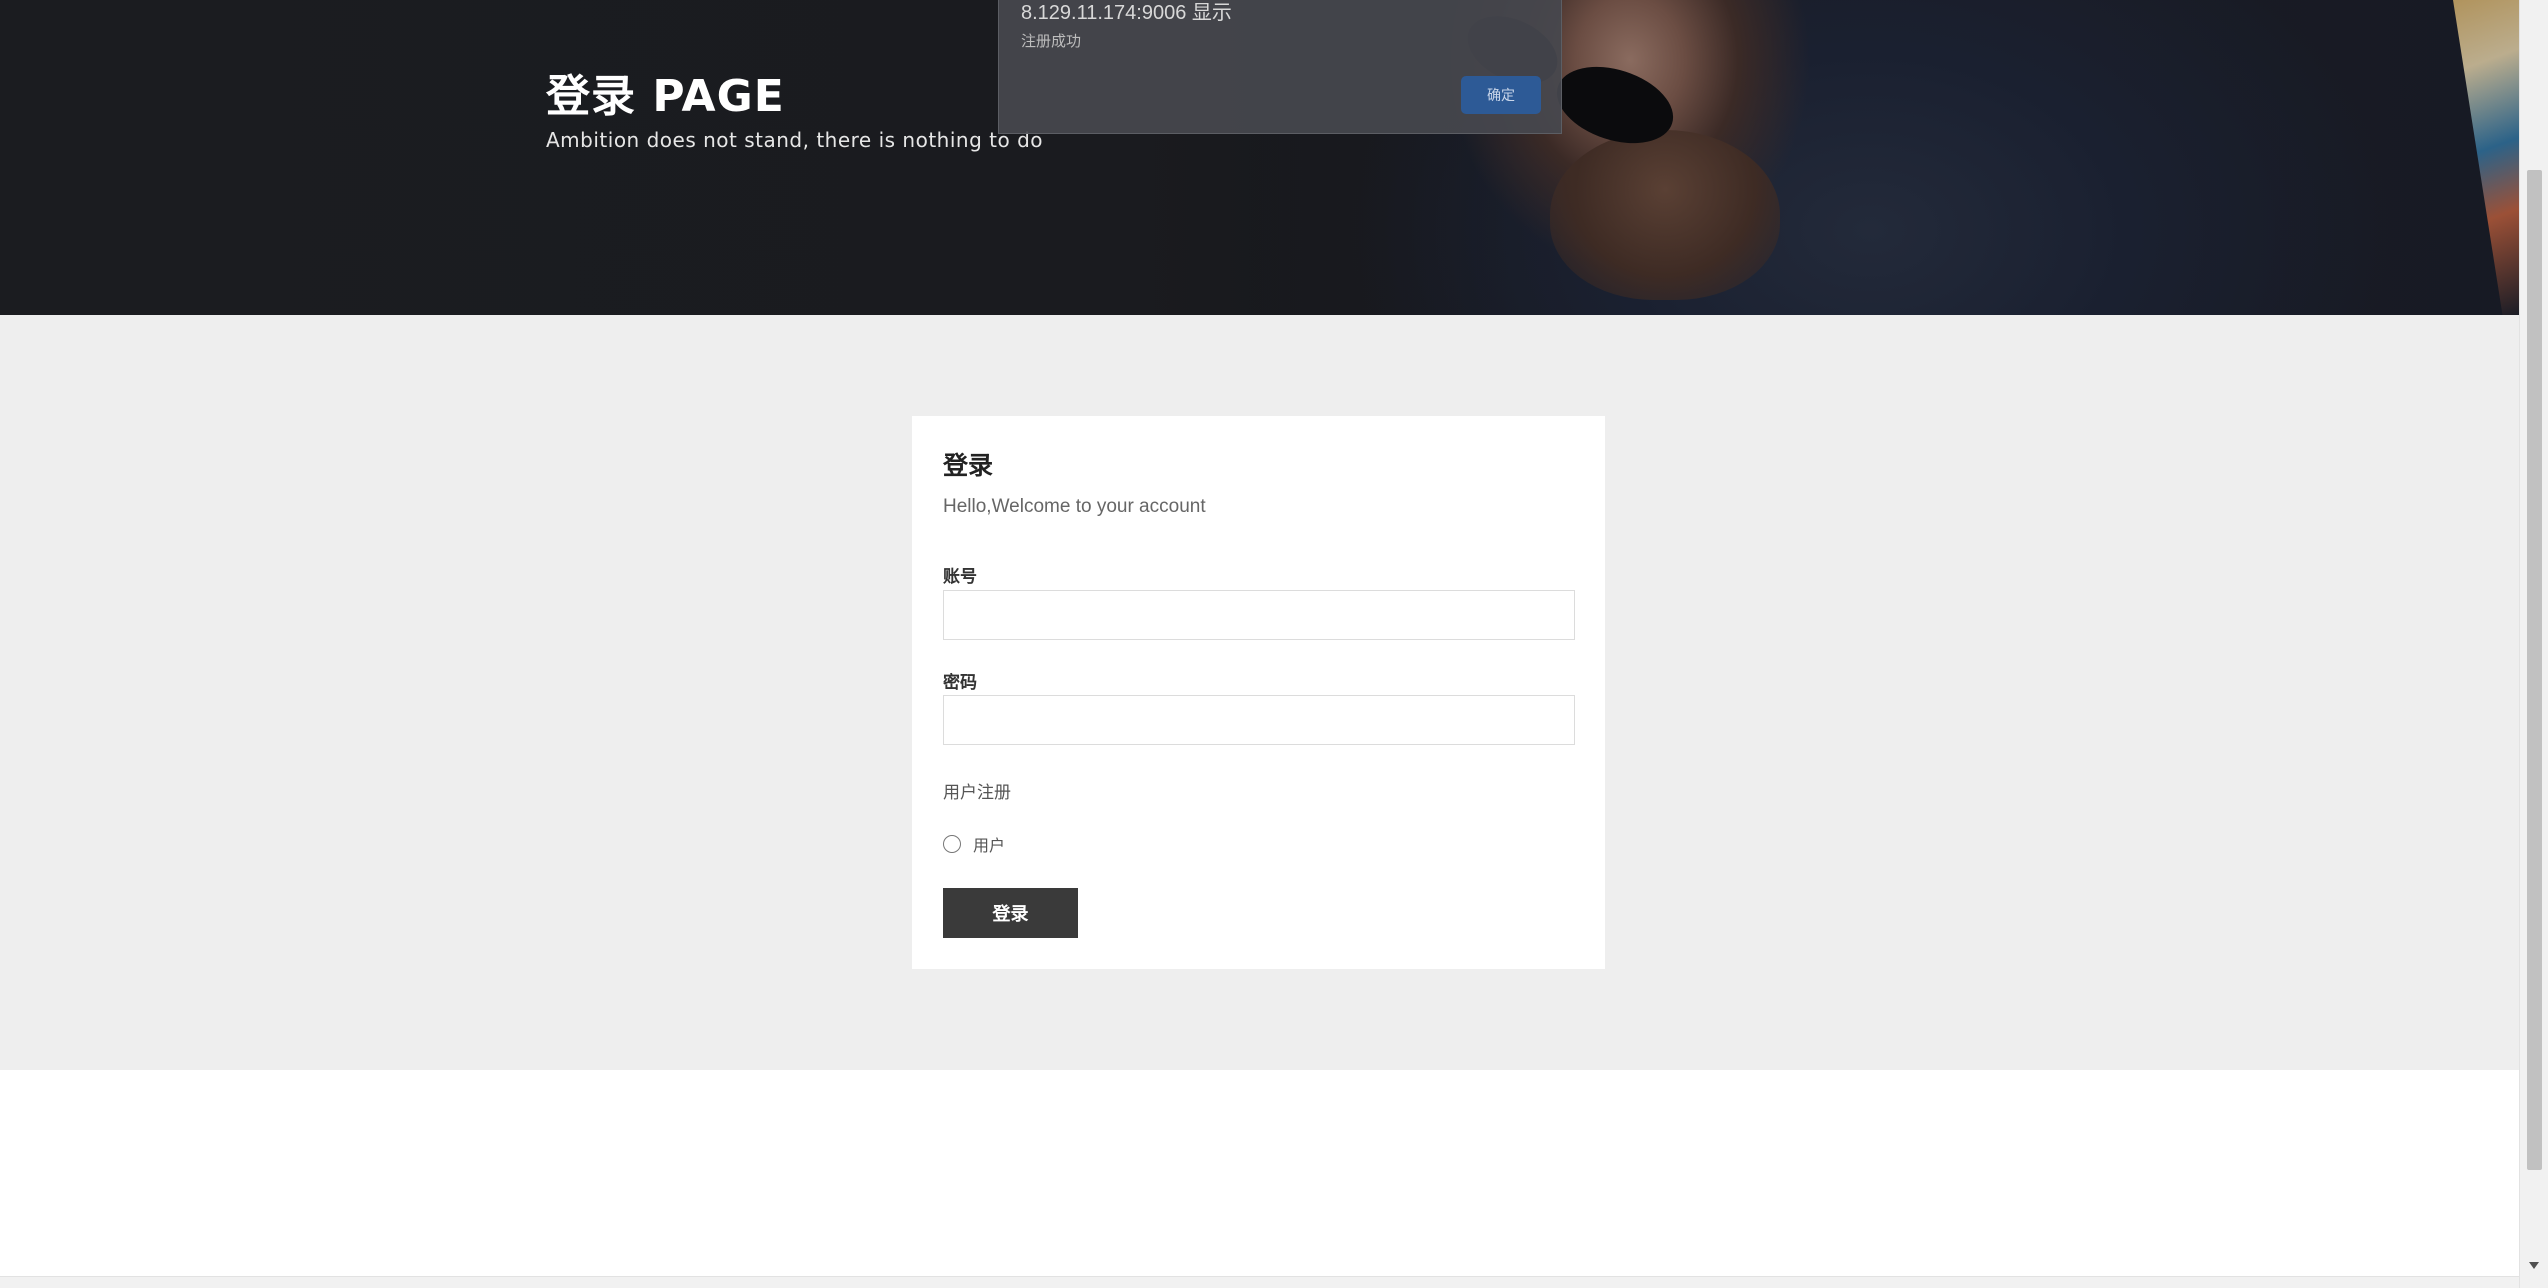 This screenshot has width=2548, height=1288. What do you see at coordinates (1074, 506) in the screenshot?
I see `login-welcome-text: Hello,Welcome to your account` at bounding box center [1074, 506].